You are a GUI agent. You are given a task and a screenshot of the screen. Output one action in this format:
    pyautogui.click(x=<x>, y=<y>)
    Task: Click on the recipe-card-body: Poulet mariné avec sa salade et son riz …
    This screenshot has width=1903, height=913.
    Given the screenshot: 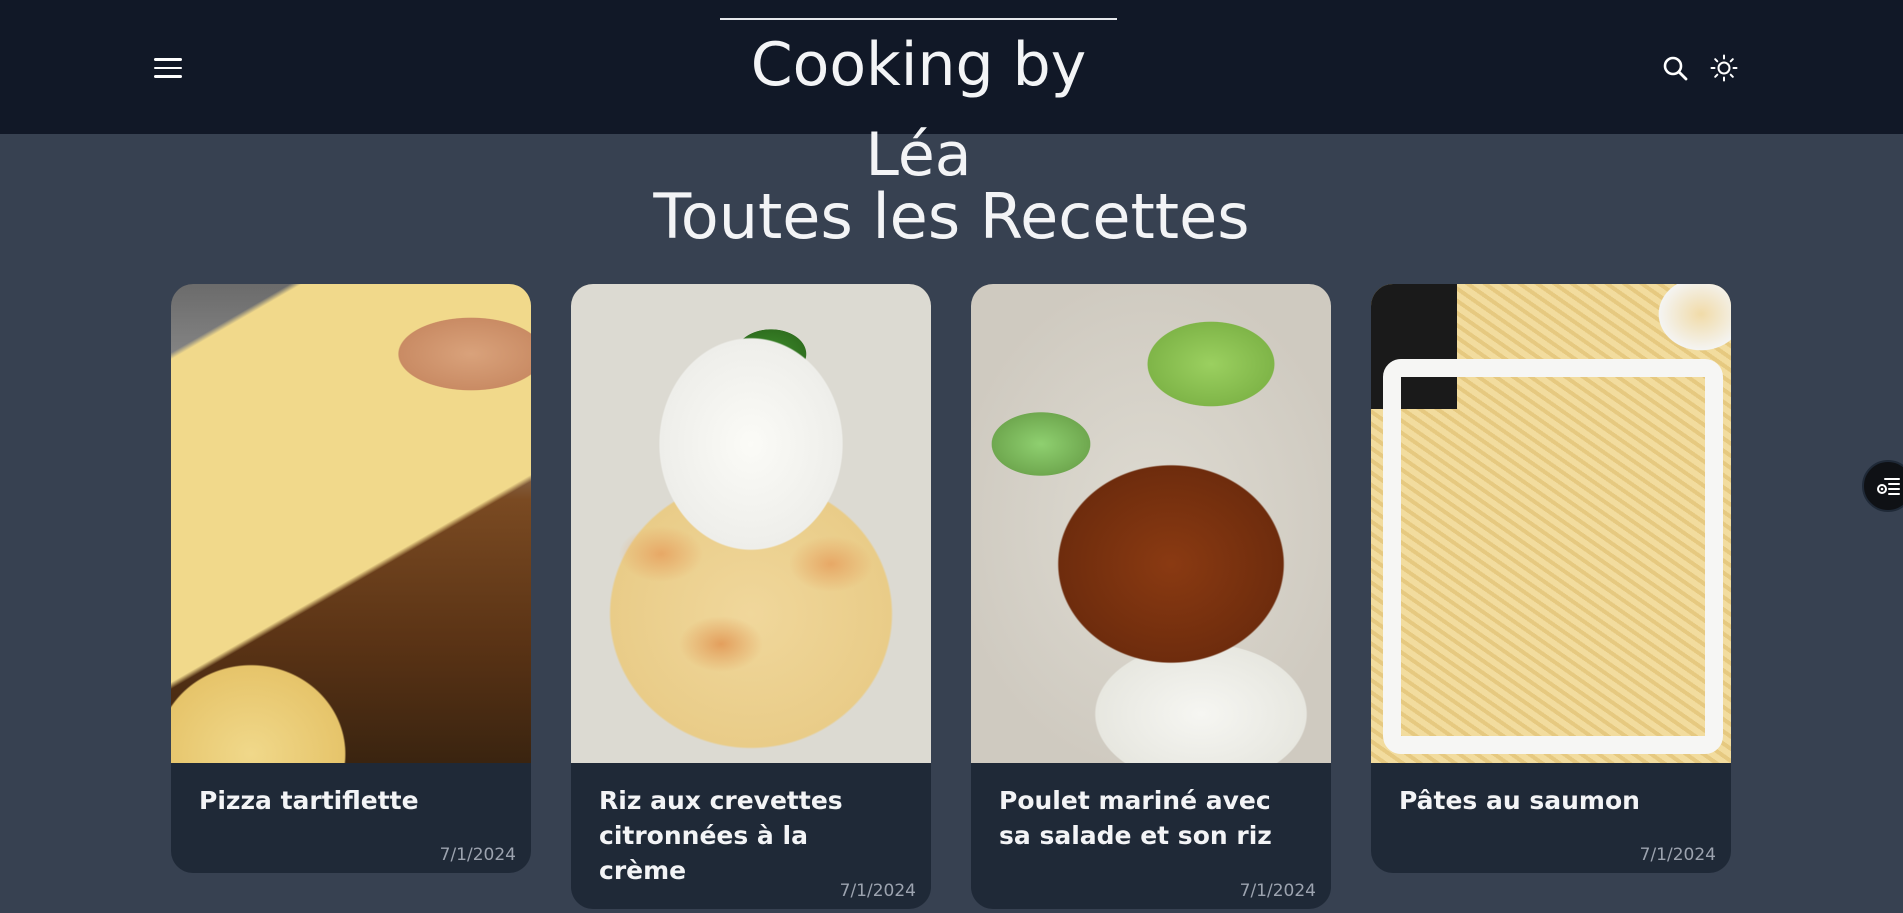 What is the action you would take?
    pyautogui.click(x=1151, y=836)
    